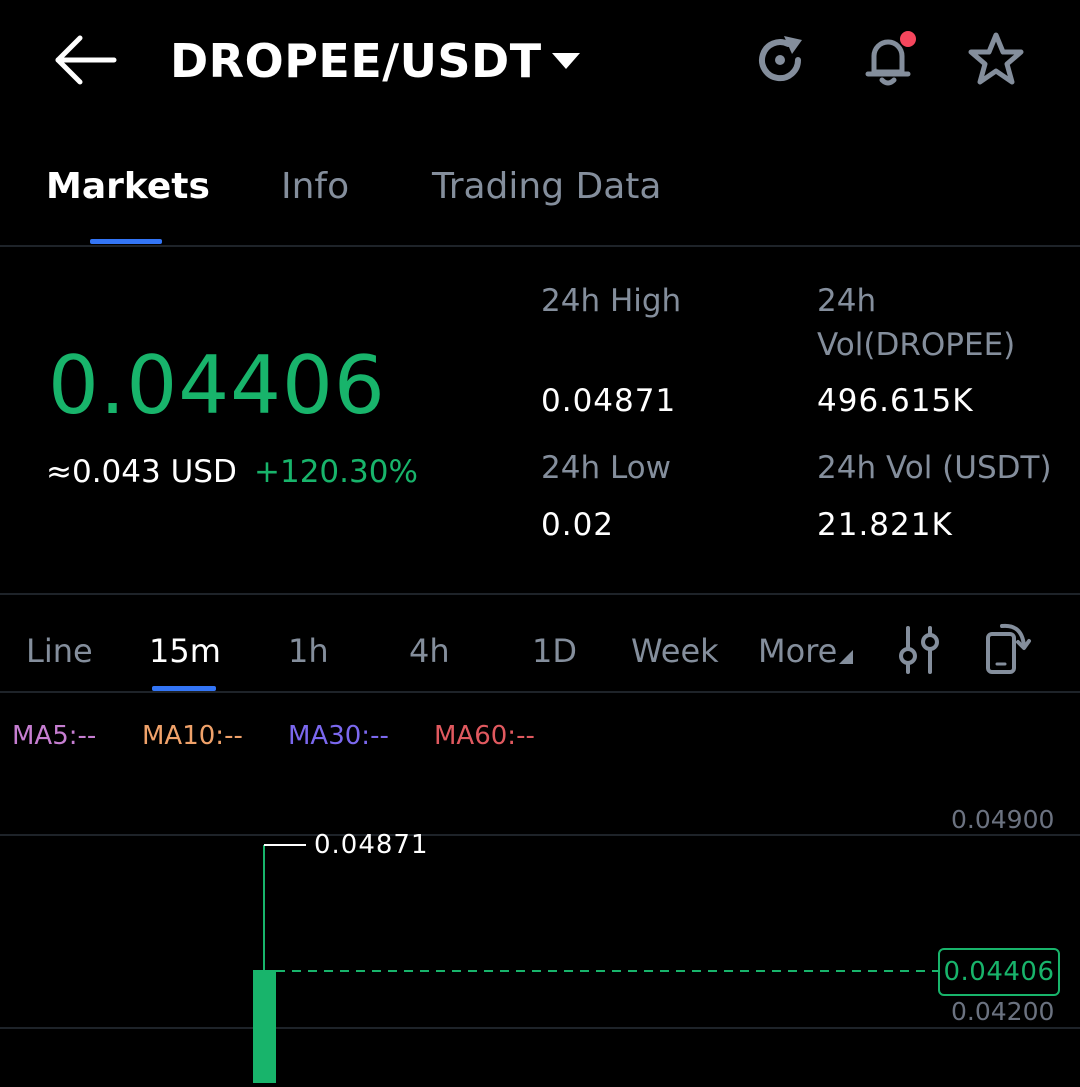  I want to click on last-price-tag: 0.04406, so click(999, 972).